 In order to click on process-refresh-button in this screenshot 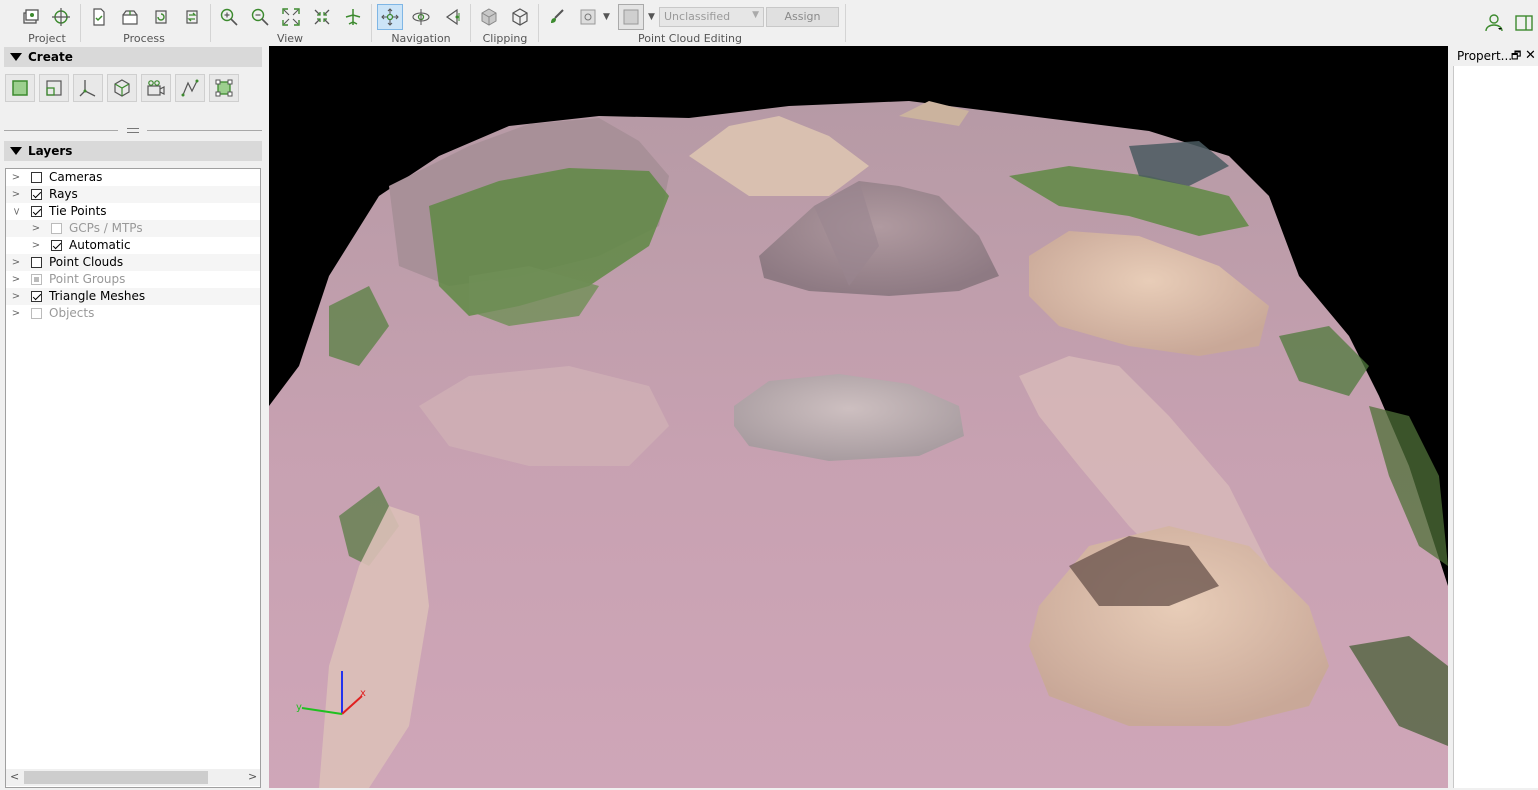, I will do `click(161, 17)`.